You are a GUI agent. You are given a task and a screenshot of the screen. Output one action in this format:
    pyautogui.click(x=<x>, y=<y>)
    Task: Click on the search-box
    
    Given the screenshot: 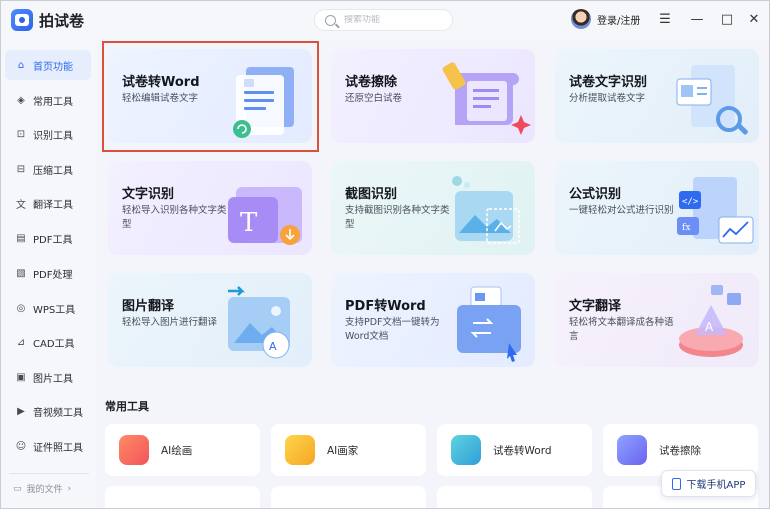 What is the action you would take?
    pyautogui.click(x=383, y=20)
    